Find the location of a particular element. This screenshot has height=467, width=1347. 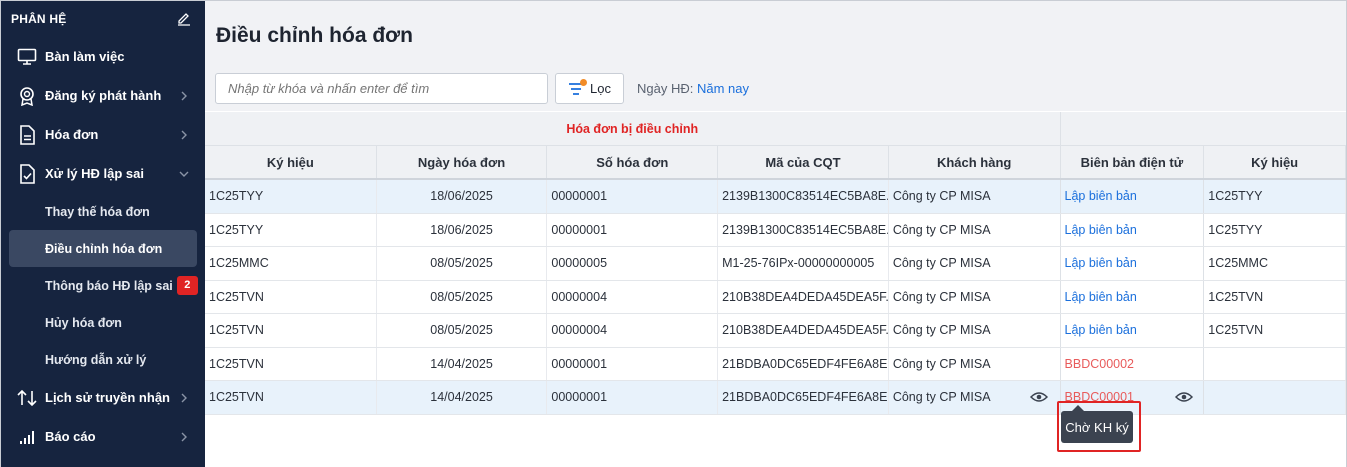

sidebar-subitem-dieu-chinh: Điều chỉnh hóa đơn is located at coordinates (103, 248).